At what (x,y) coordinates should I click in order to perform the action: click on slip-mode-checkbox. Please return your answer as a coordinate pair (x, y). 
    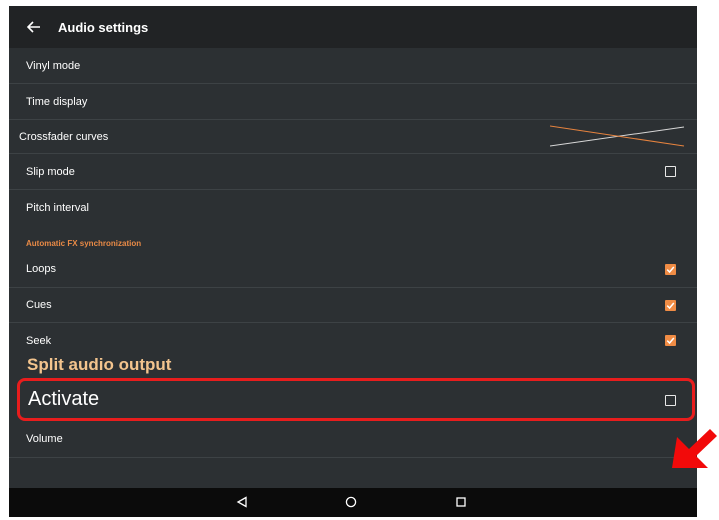
    Looking at the image, I should click on (670, 171).